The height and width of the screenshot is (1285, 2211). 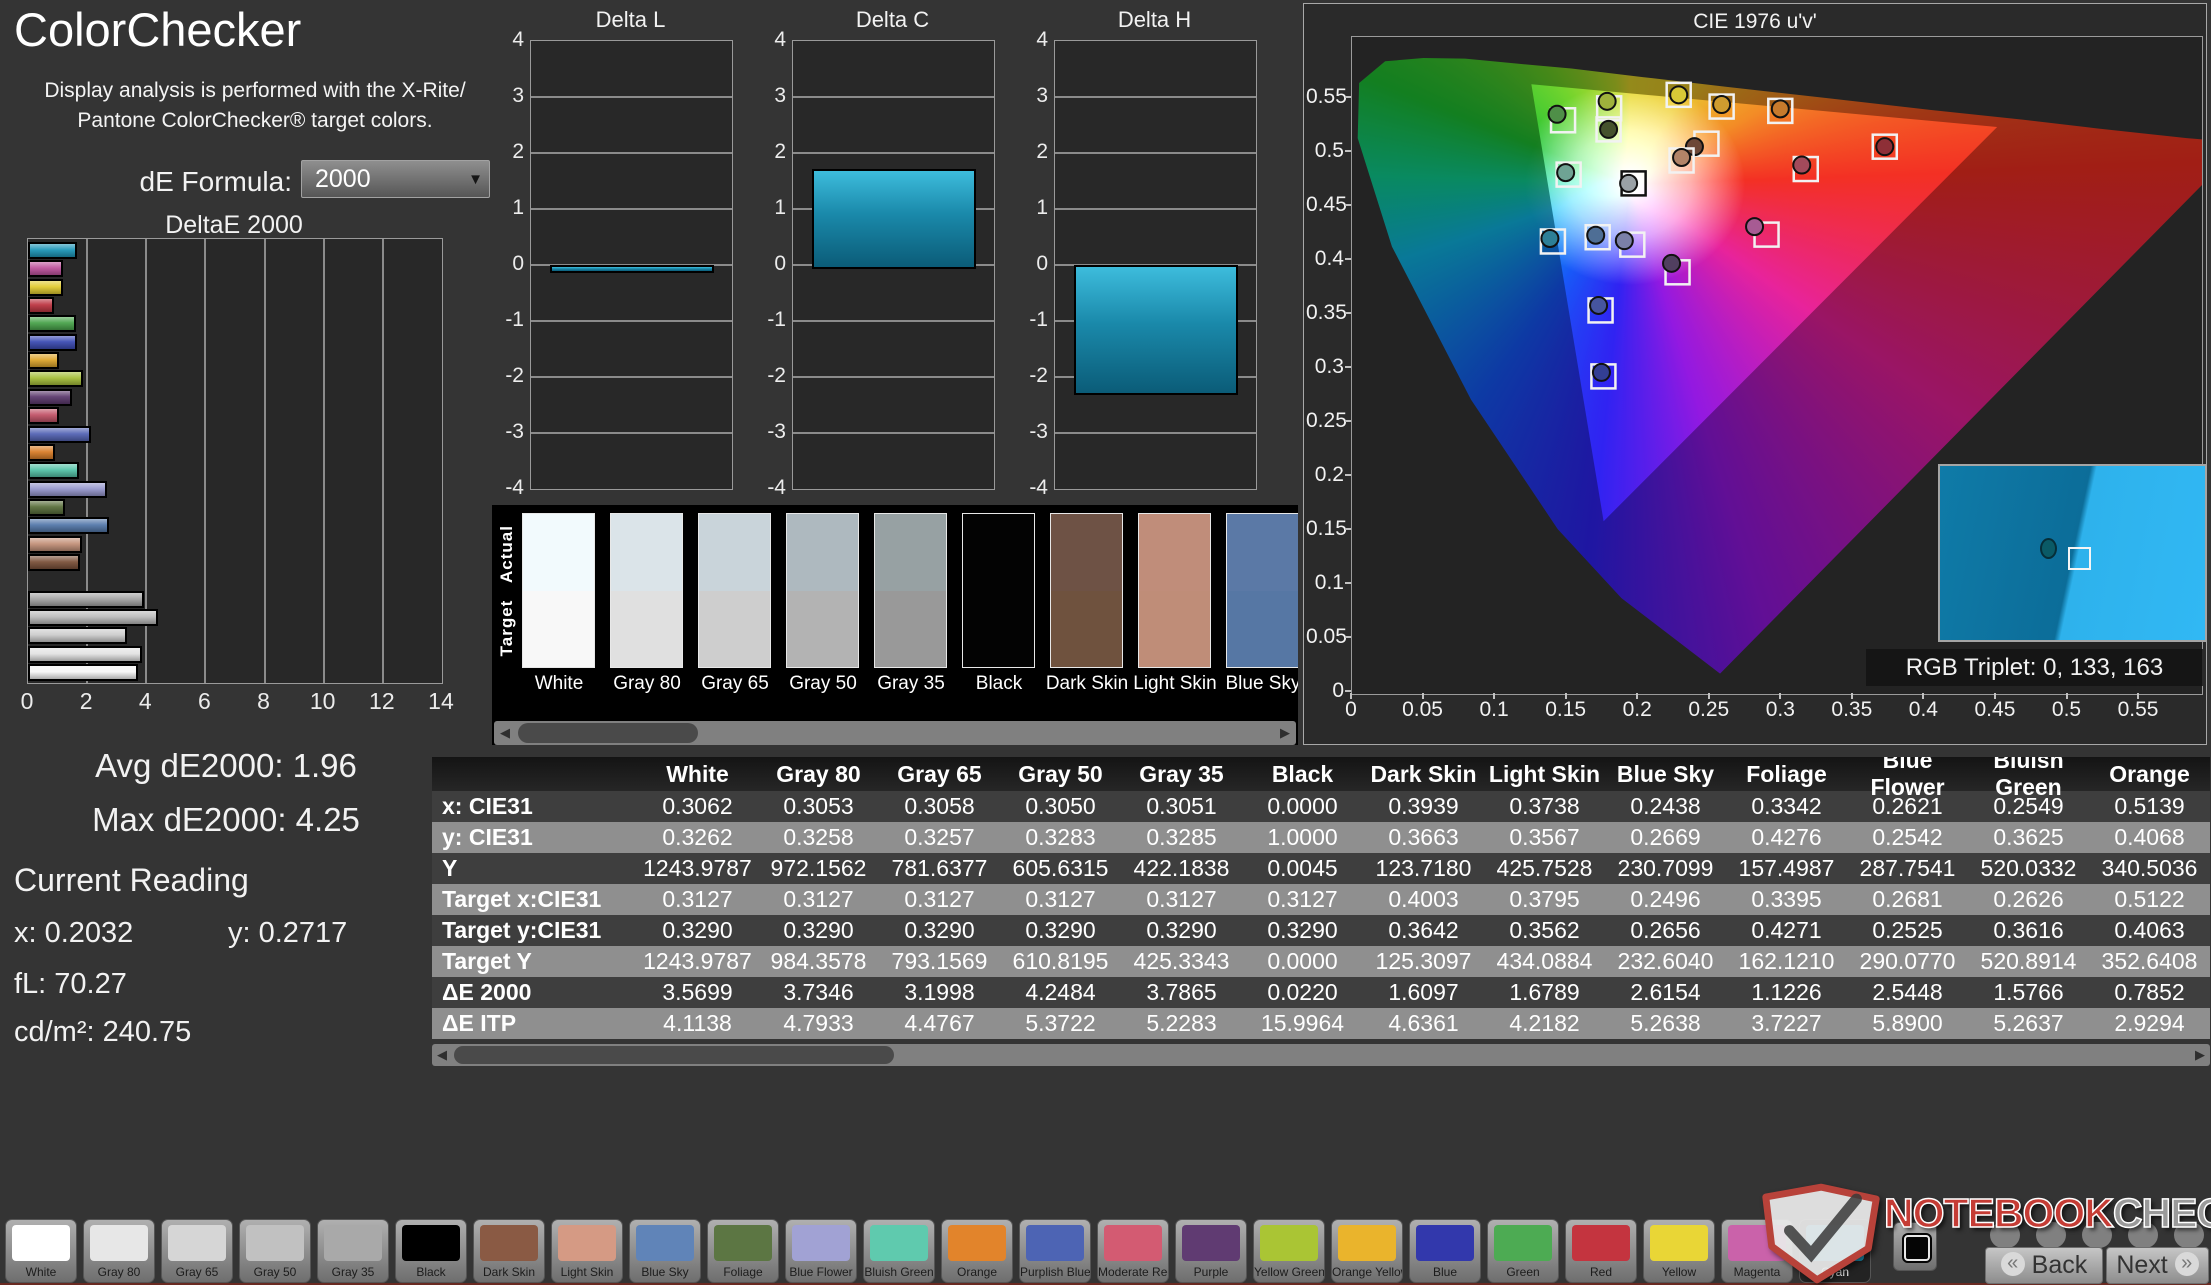 I want to click on cie-x-tick: 0.55, so click(x=2138, y=709).